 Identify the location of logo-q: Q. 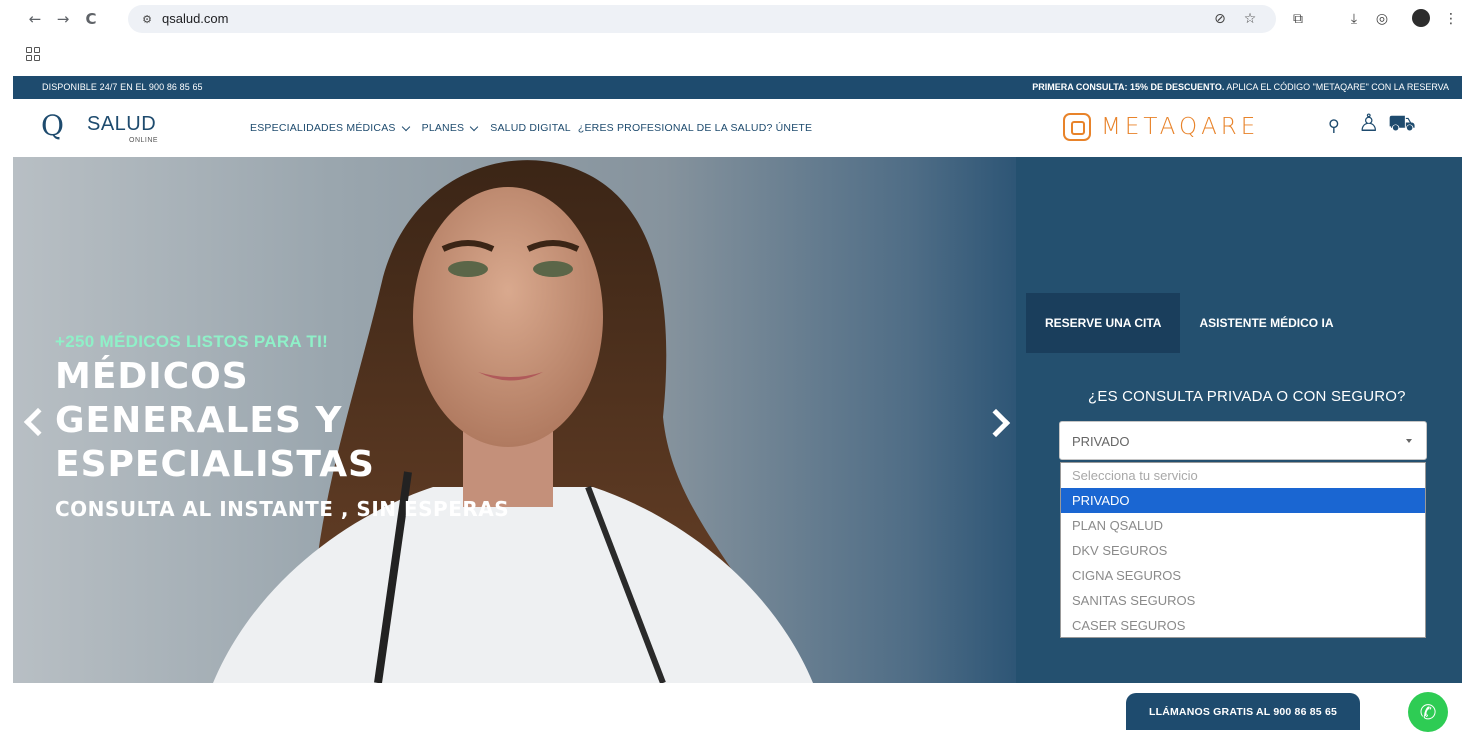
(52, 125).